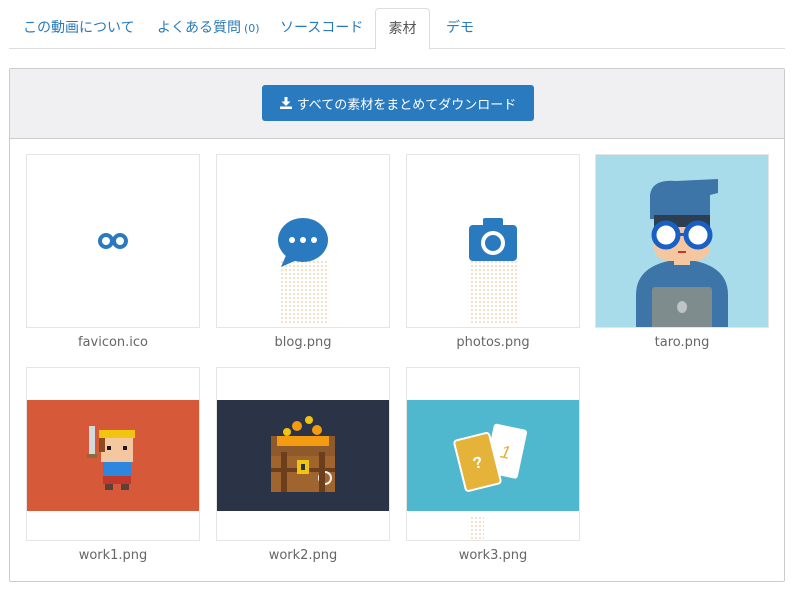  I want to click on faq-count: (0), so click(252, 28).